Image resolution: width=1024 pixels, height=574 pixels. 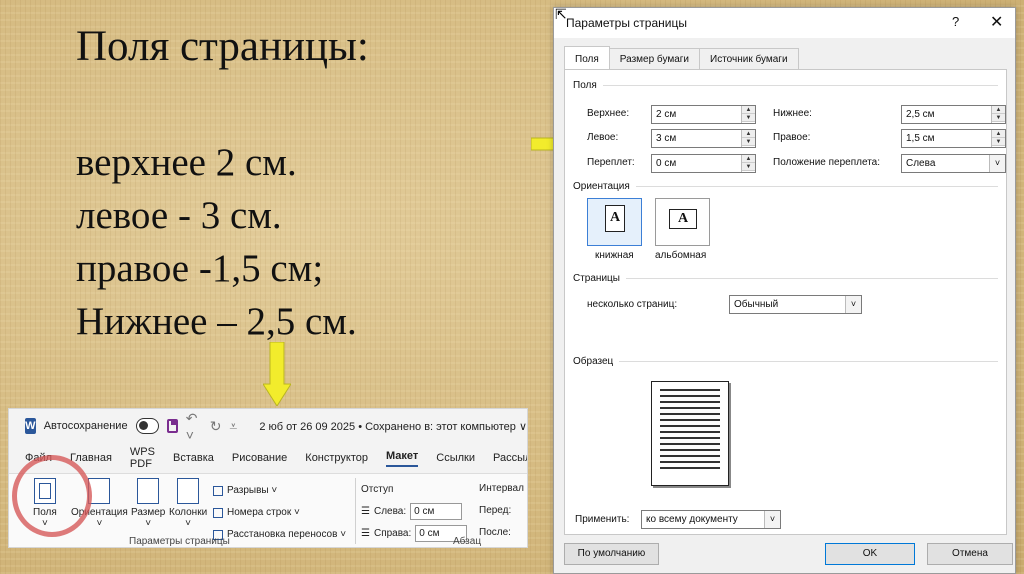 I want to click on gutter-position-select: Слева ˅, so click(x=953, y=163).